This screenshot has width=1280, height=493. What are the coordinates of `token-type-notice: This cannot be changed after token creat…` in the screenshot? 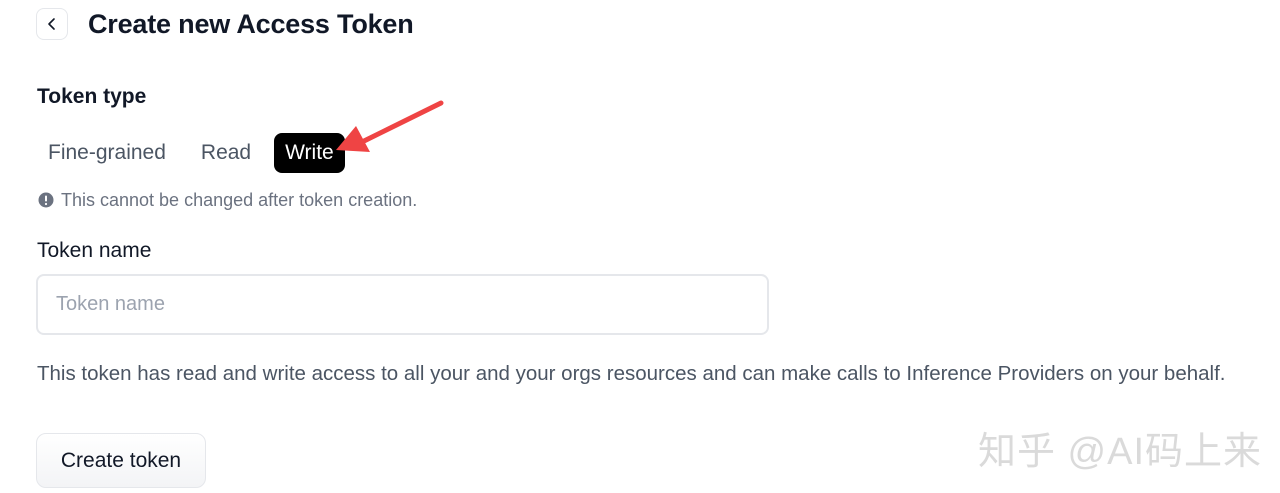 It's located at (227, 200).